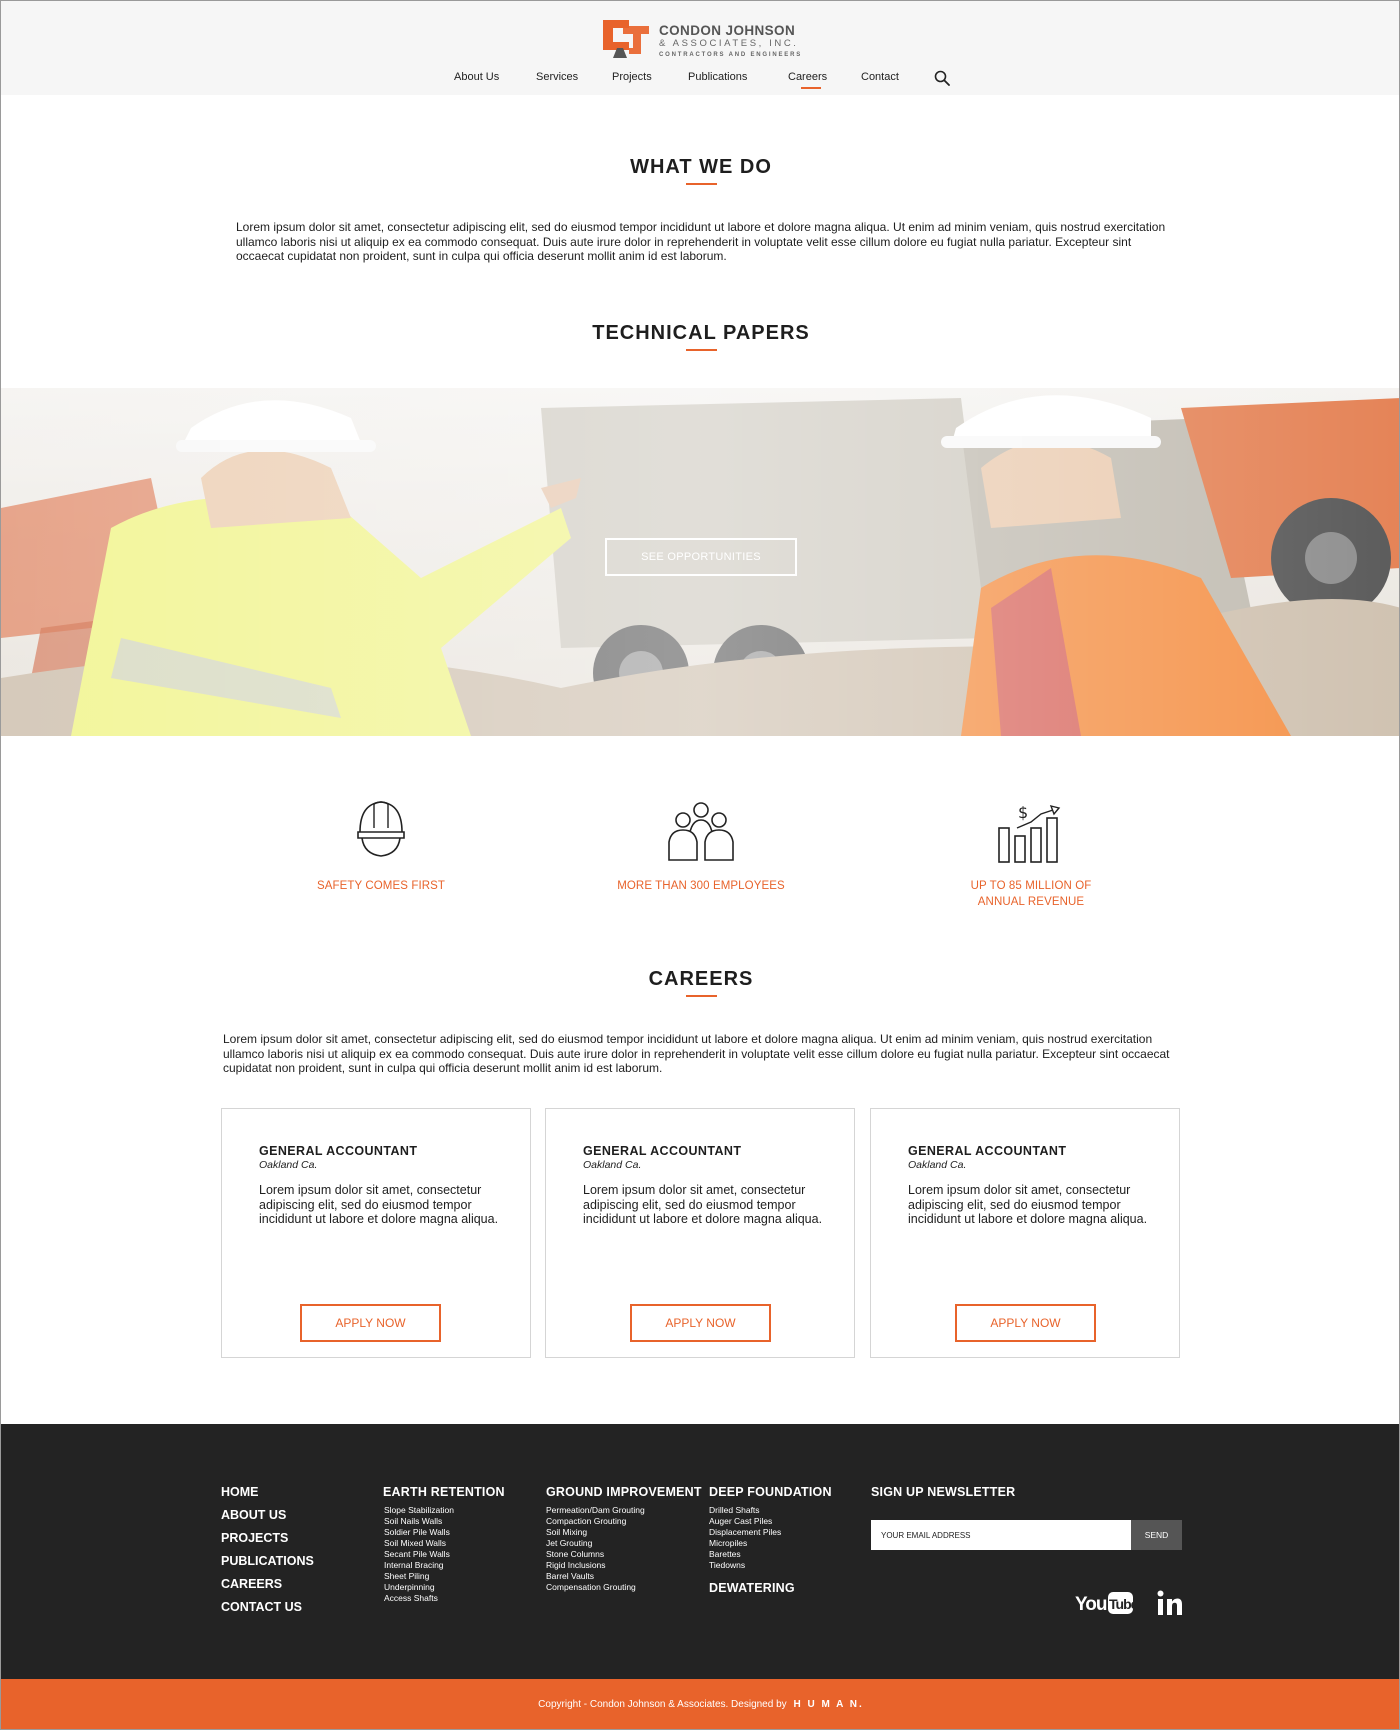 Image resolution: width=1400 pixels, height=1730 pixels. I want to click on footer-earth-item: Internal Bracing, so click(414, 1565).